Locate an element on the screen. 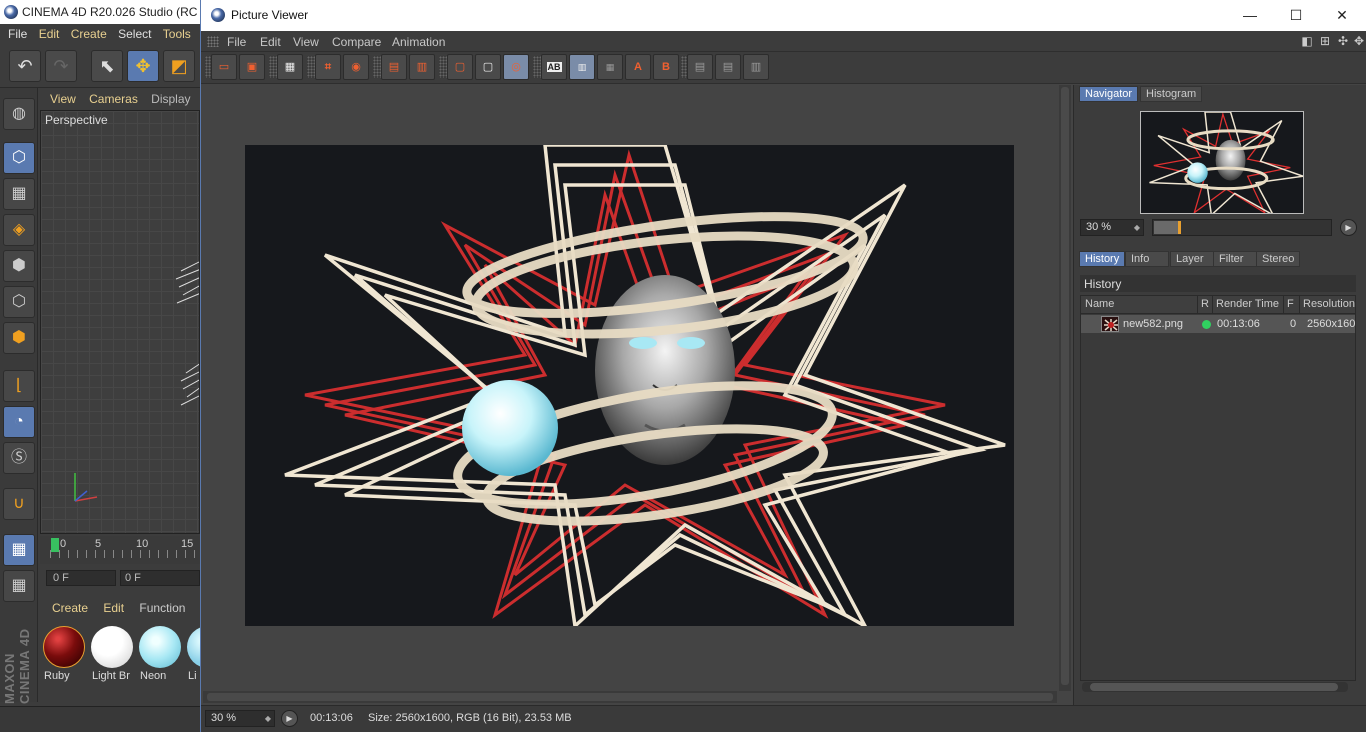 This screenshot has height=732, width=1366. select-arrow-icon: ⬉ is located at coordinates (107, 66).